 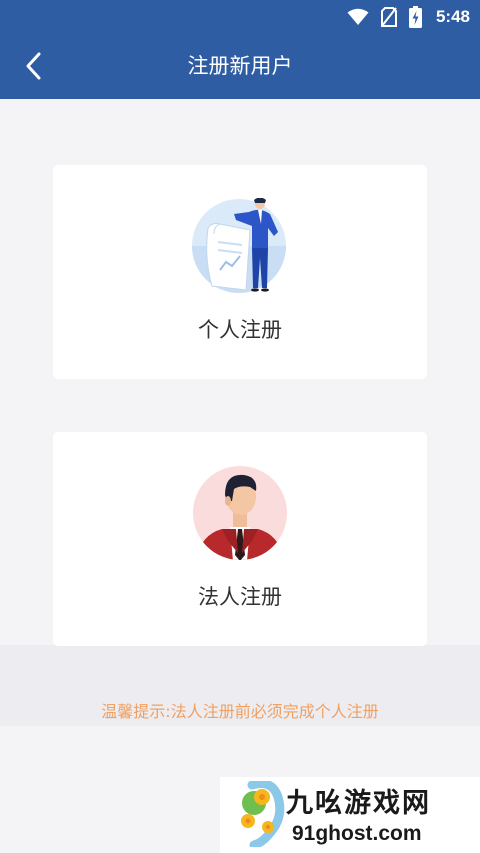 What do you see at coordinates (452, 16) in the screenshot?
I see `status-time: 5:48` at bounding box center [452, 16].